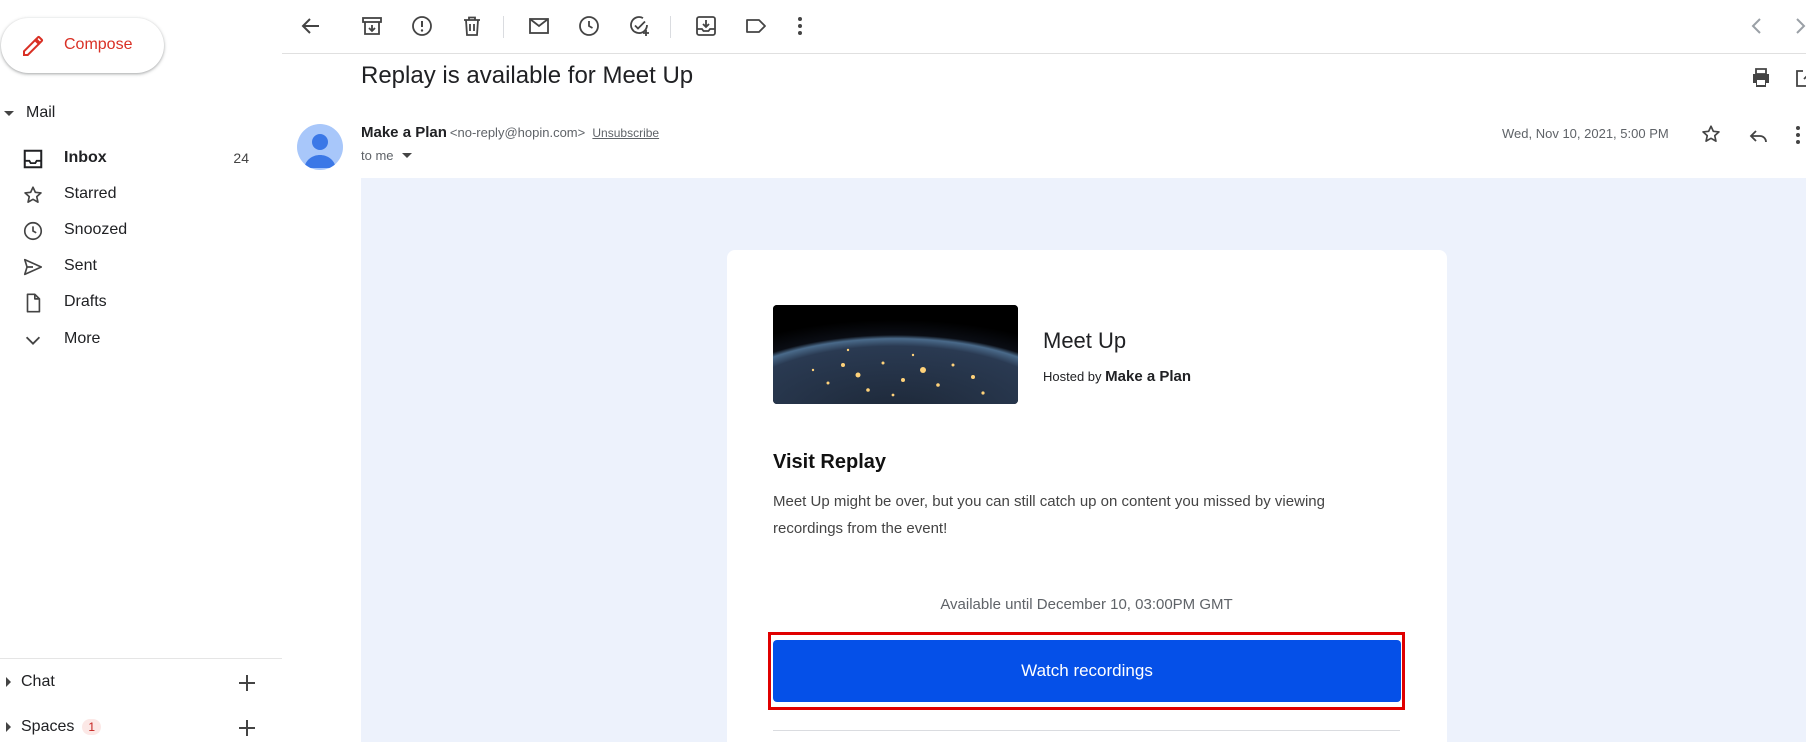 This screenshot has height=750, width=1806. What do you see at coordinates (33, 231) in the screenshot?
I see `clock-icon` at bounding box center [33, 231].